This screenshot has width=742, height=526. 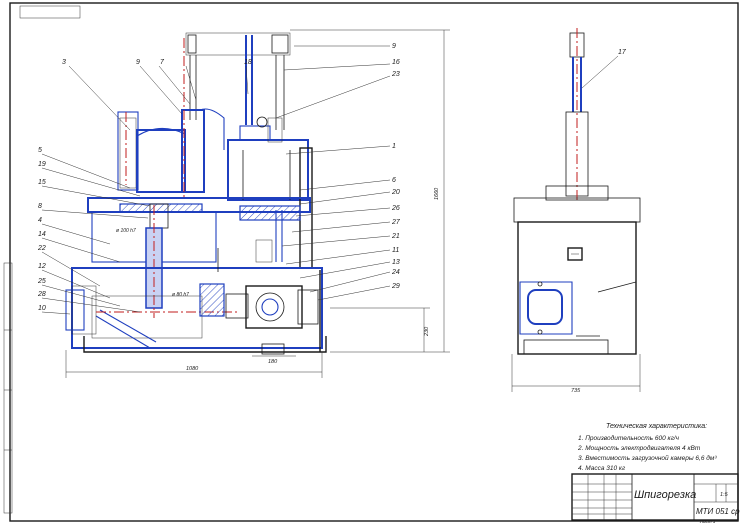 I want to click on callout: 7, so click(x=162, y=62).